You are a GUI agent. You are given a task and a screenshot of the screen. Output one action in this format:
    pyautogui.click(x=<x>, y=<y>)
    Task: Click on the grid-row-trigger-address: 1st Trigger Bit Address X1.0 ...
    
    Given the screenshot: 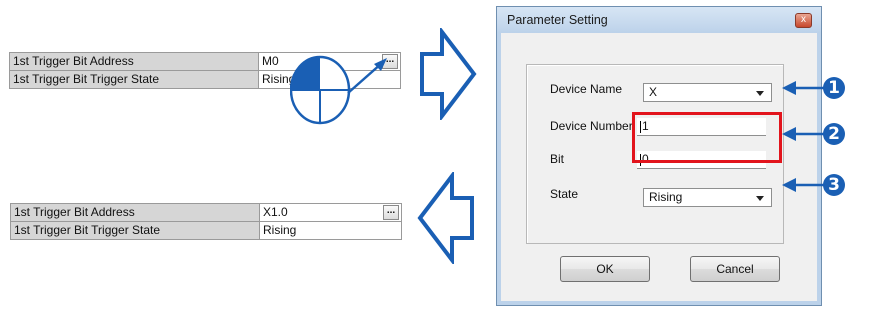 What is the action you would take?
    pyautogui.click(x=206, y=213)
    